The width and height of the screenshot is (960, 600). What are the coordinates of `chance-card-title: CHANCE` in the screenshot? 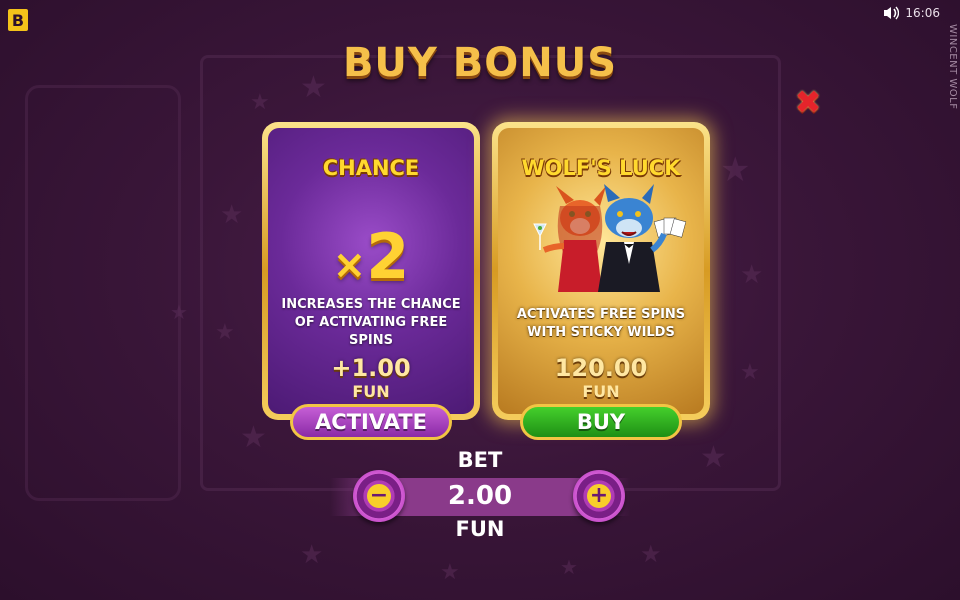 It's located at (371, 168).